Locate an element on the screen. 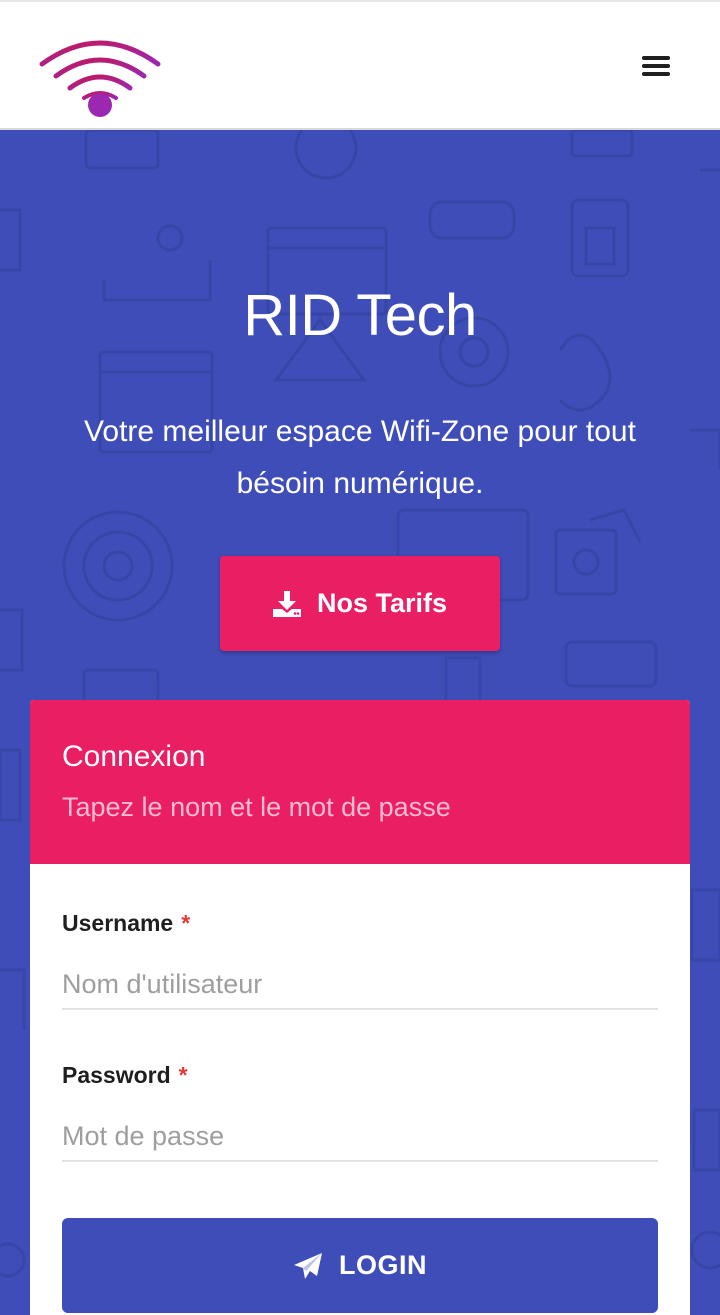  login-card-subtitle: Tapez le nom et le mot de passe is located at coordinates (256, 807).